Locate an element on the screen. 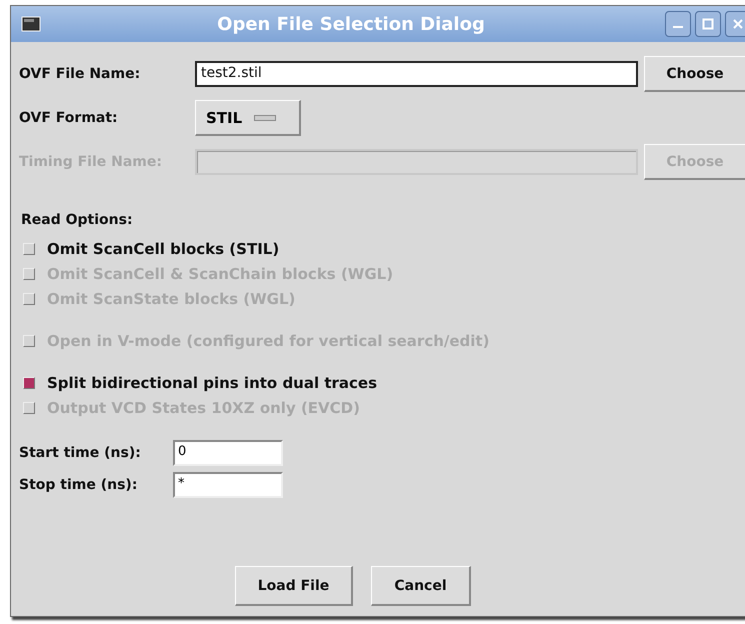 Image resolution: width=745 pixels, height=624 pixels. section-title: Read Options: is located at coordinates (77, 220).